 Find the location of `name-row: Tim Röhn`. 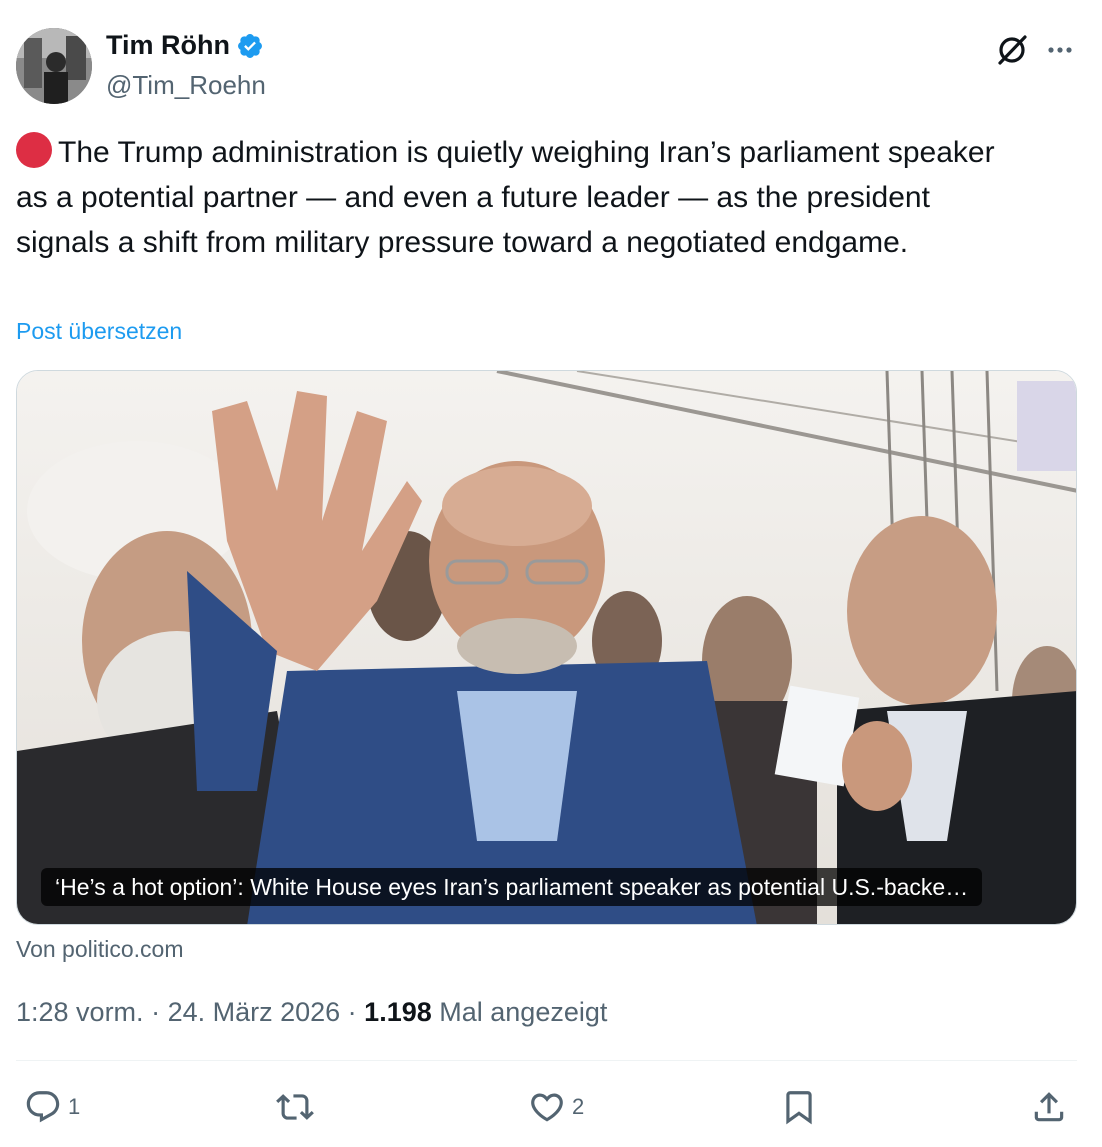

name-row: Tim Röhn is located at coordinates (185, 45).